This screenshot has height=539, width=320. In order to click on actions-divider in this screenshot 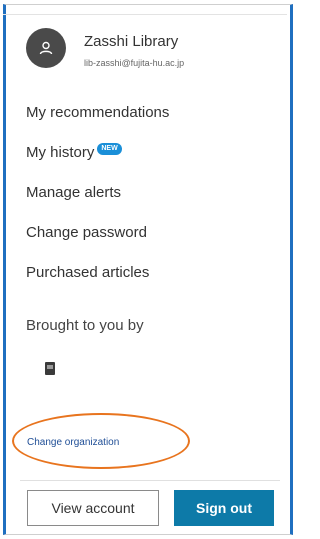, I will do `click(150, 480)`.